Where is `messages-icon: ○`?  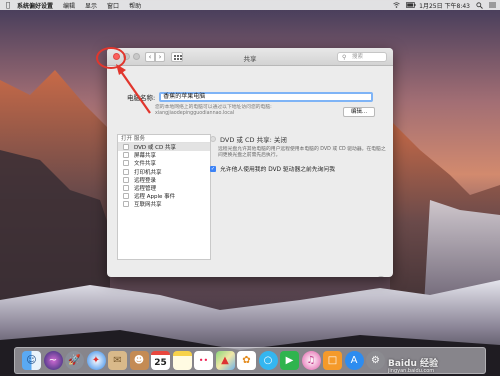
messages-icon: ○ is located at coordinates (268, 360).